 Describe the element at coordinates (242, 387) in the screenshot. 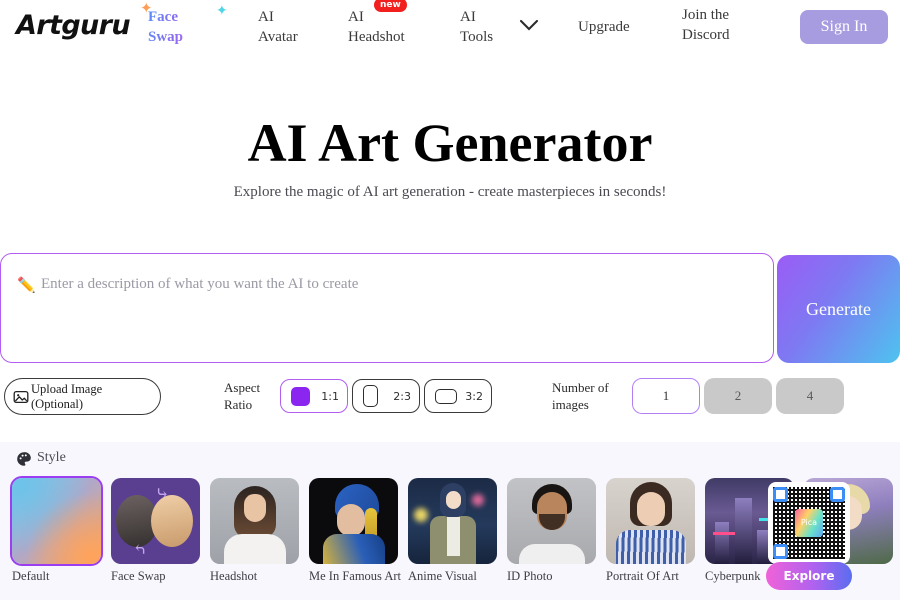

I see `aspect-ratio-label-line1: Aspect` at that location.